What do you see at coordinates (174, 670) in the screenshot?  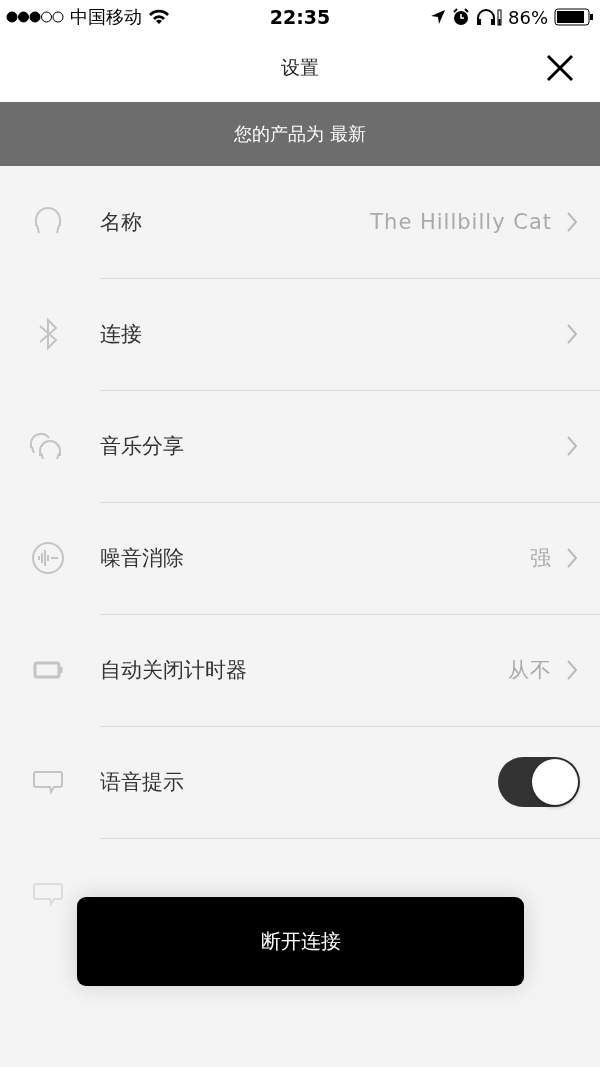 I see `setting-label: 自动关闭计时器` at bounding box center [174, 670].